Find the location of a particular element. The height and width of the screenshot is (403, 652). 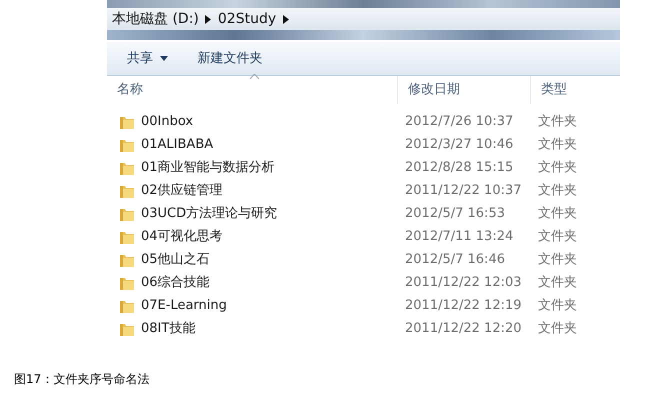

folder-name: 01商业智能与数据分析 is located at coordinates (208, 168).